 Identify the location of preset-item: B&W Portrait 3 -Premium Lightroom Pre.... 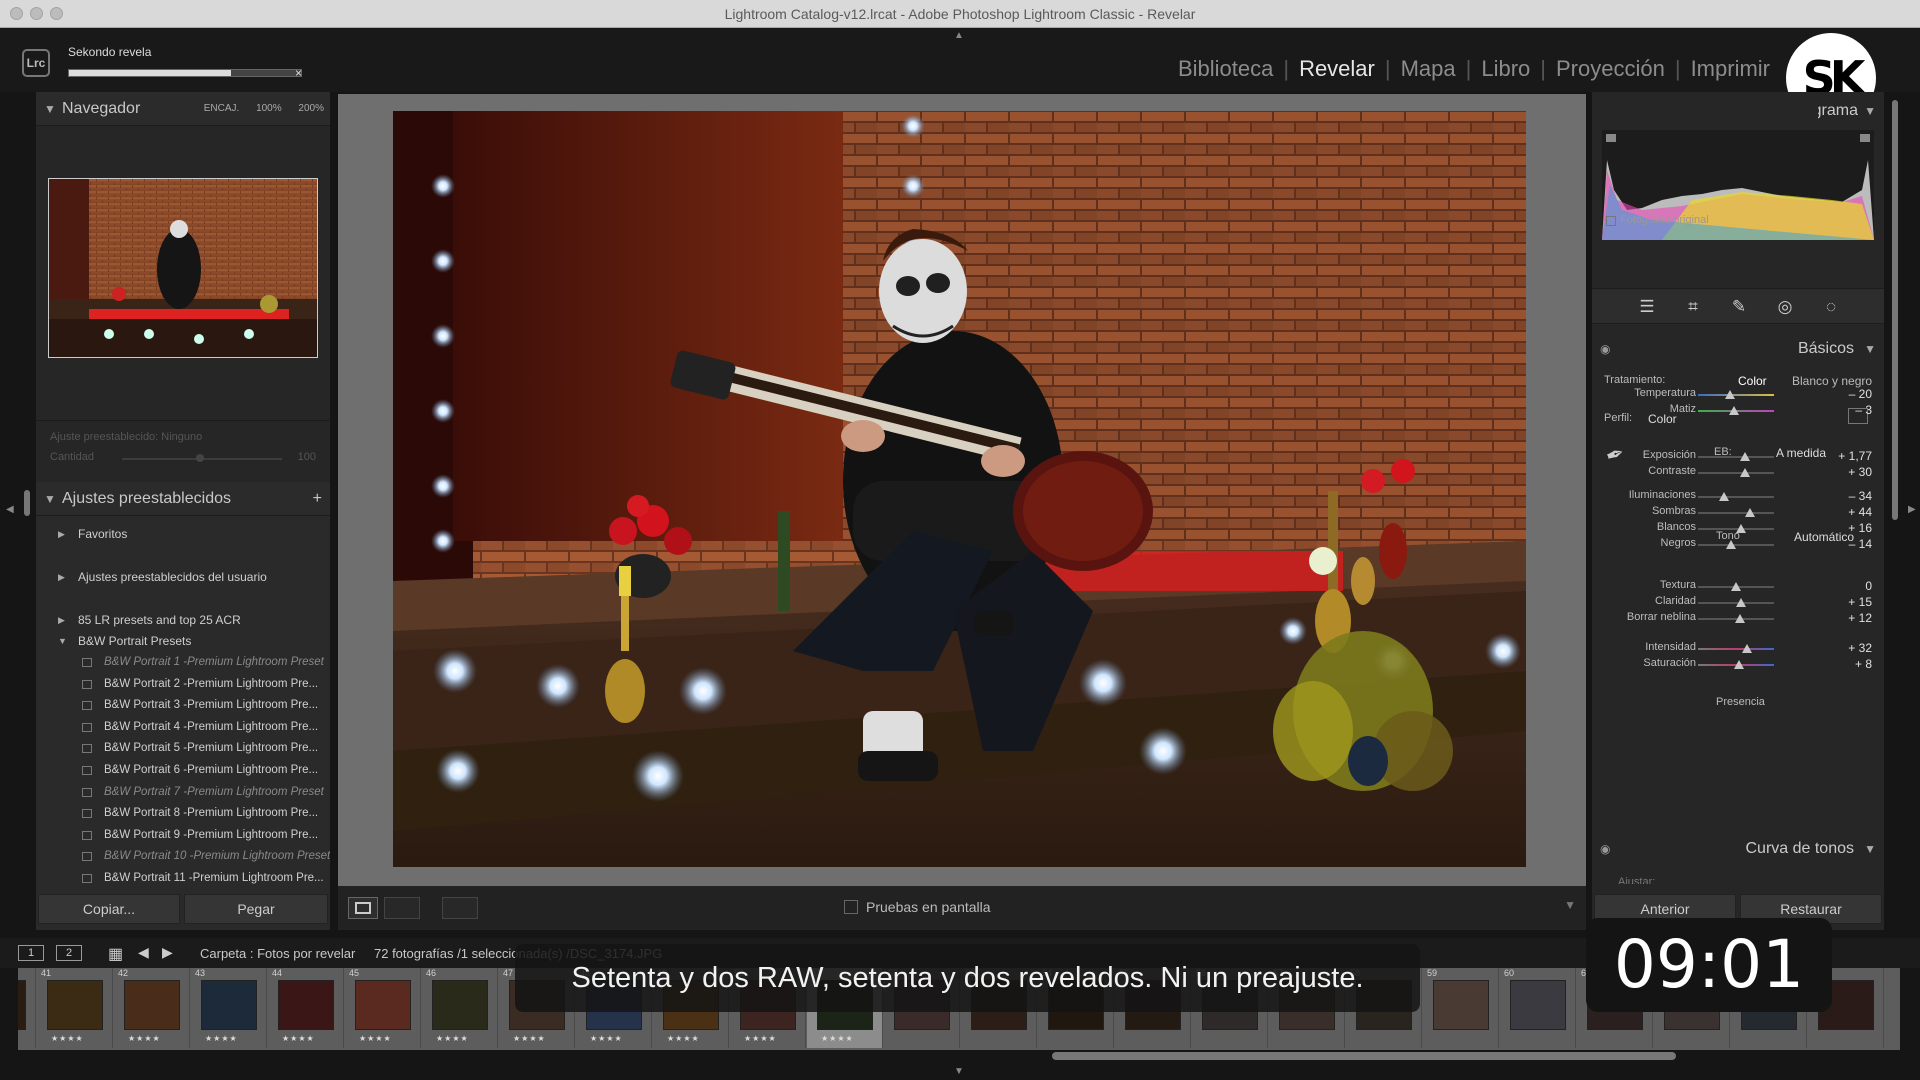
(183, 706).